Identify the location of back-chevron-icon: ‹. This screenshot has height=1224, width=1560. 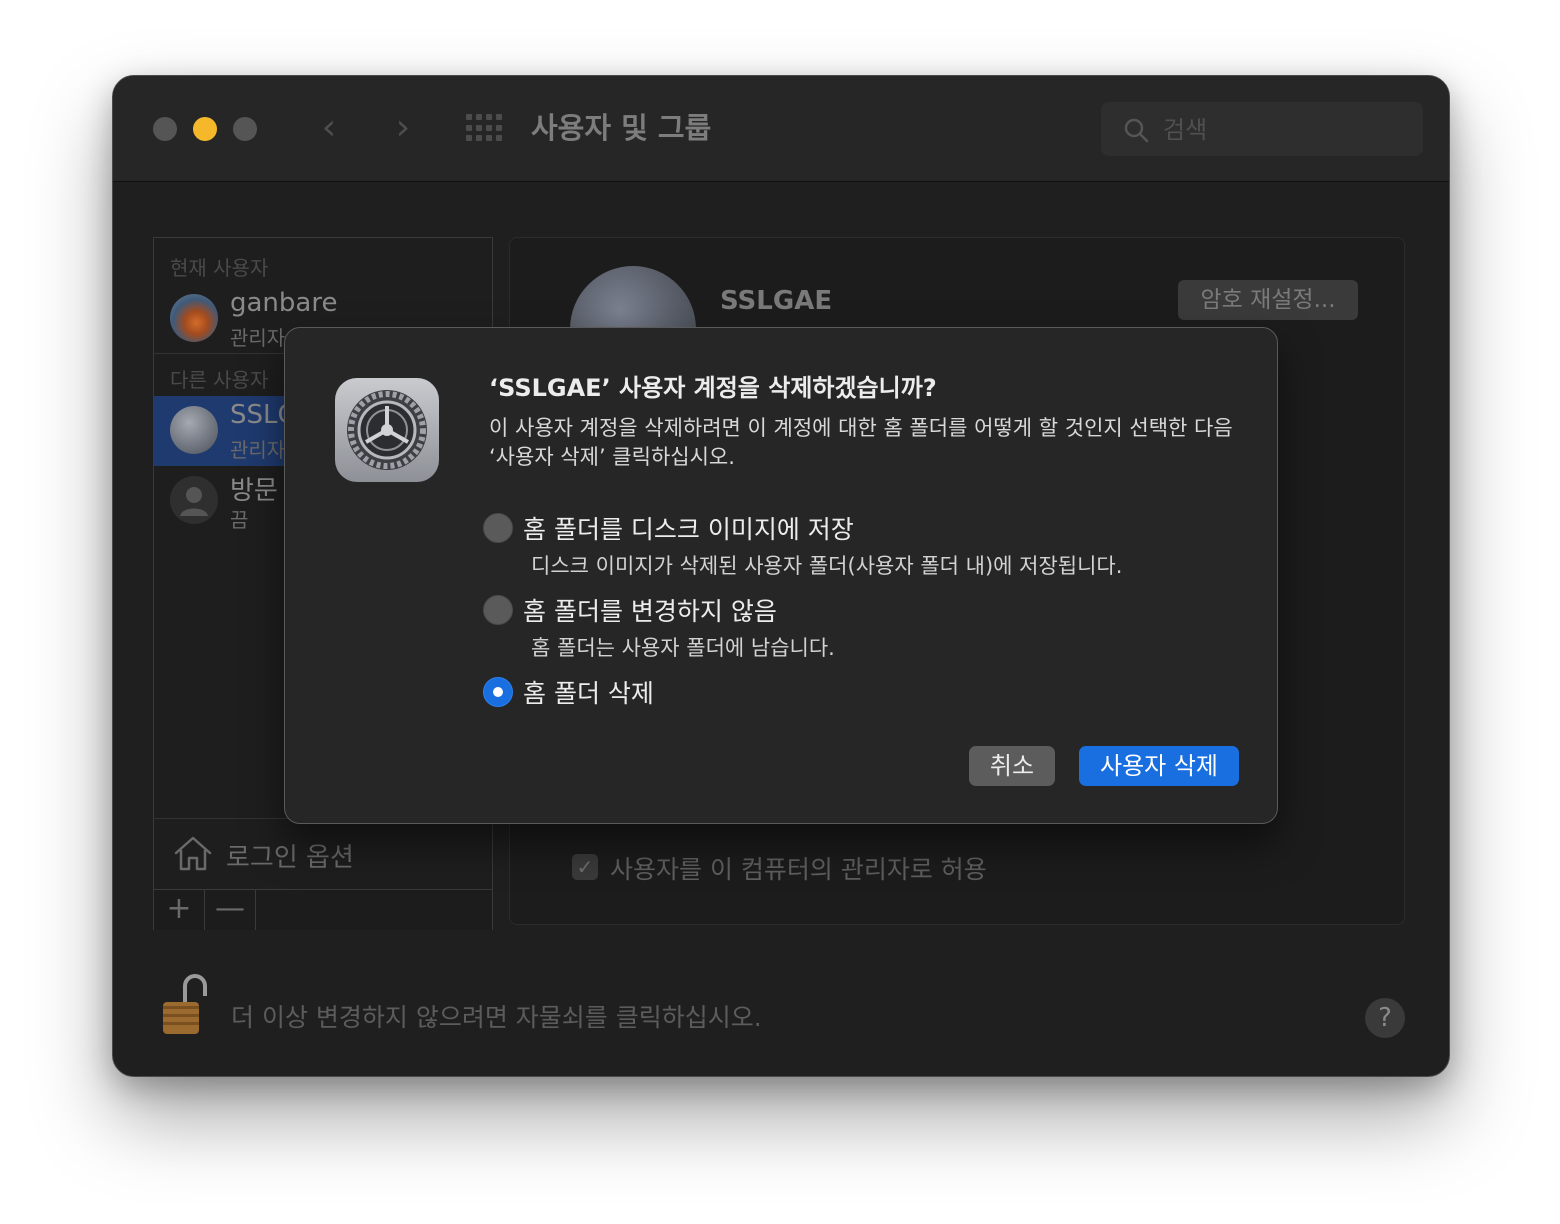
(329, 128).